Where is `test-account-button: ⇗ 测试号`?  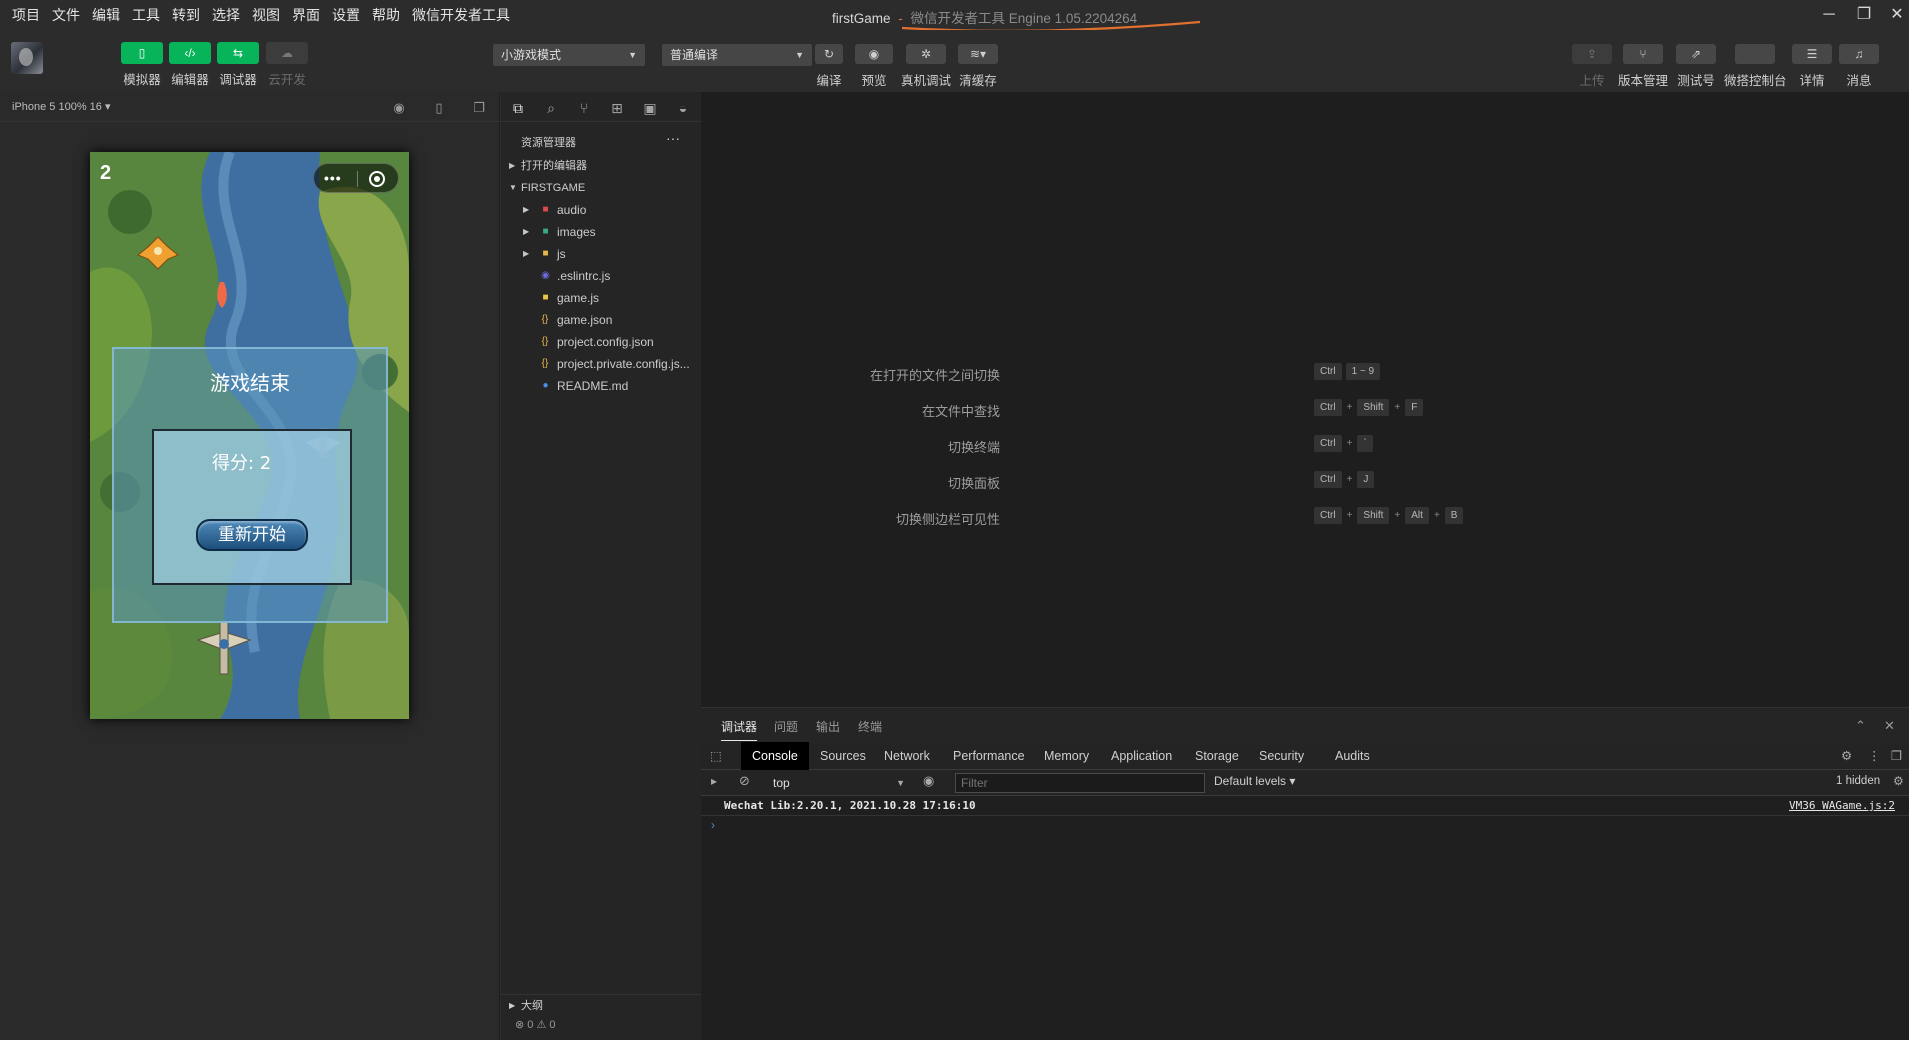 test-account-button: ⇗ 测试号 is located at coordinates (1696, 66).